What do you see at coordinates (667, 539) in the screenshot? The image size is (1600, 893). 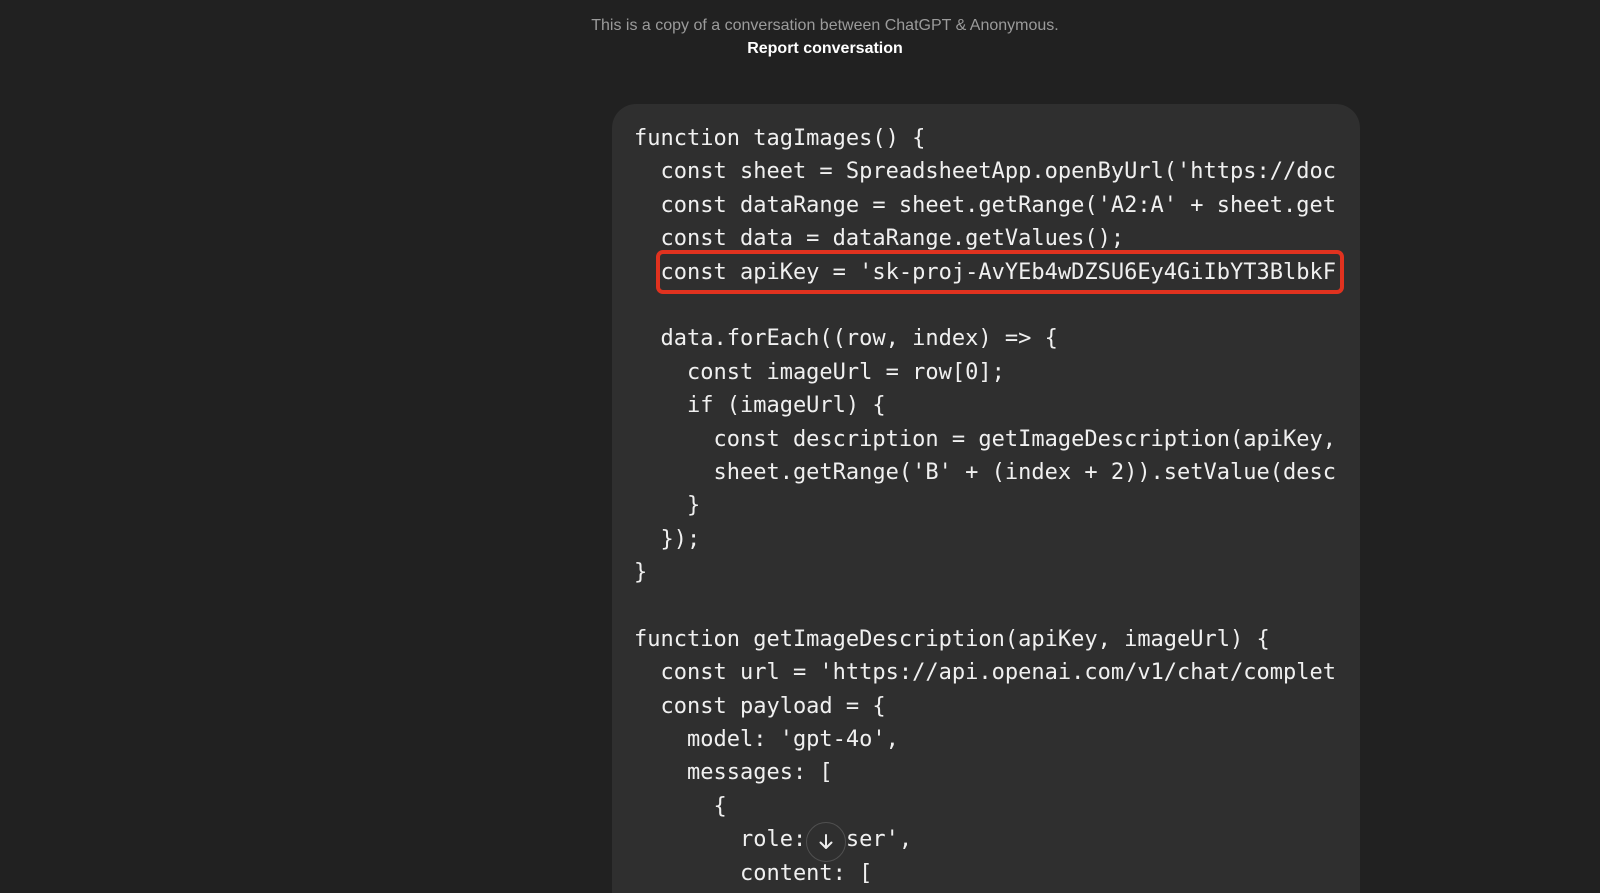 I see `code-line: });` at bounding box center [667, 539].